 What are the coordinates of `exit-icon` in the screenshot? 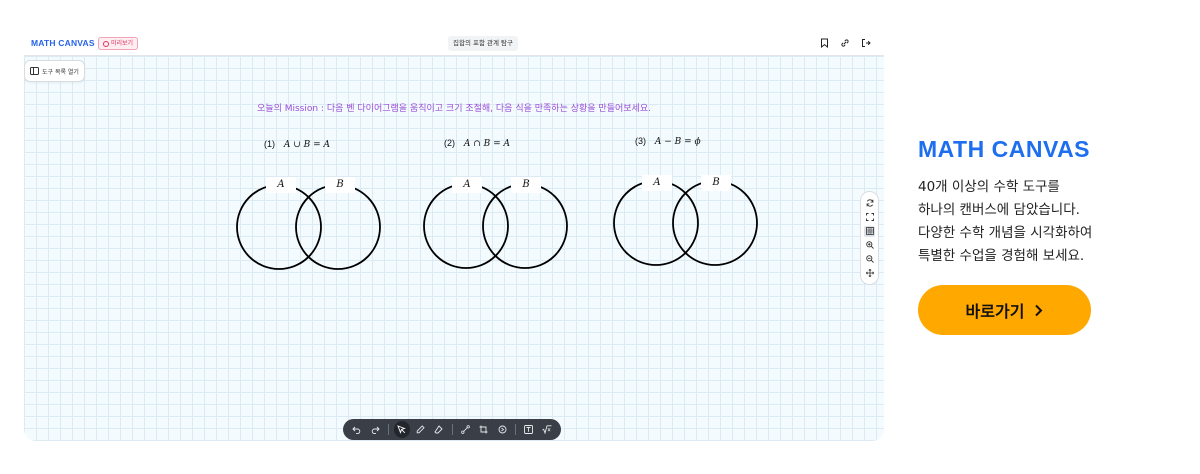 It's located at (866, 43).